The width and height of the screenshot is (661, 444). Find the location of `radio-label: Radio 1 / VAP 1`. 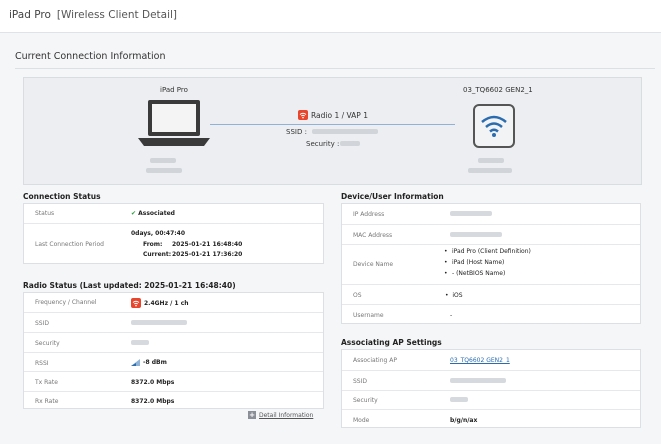

radio-label: Radio 1 / VAP 1 is located at coordinates (333, 115).